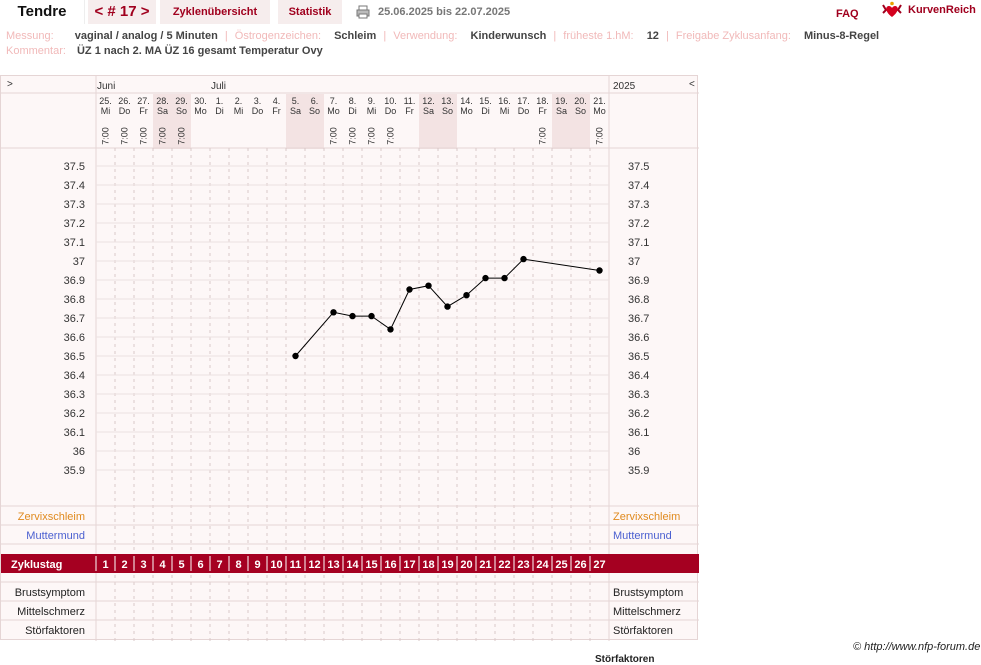  I want to click on y-tick-right: 37, so click(634, 262).